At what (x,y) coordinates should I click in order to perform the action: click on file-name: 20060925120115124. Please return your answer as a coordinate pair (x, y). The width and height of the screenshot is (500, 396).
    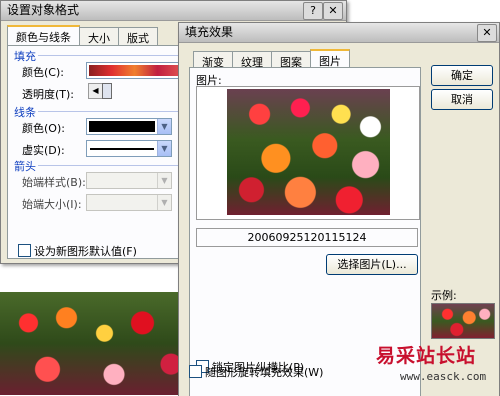
    Looking at the image, I should click on (307, 237).